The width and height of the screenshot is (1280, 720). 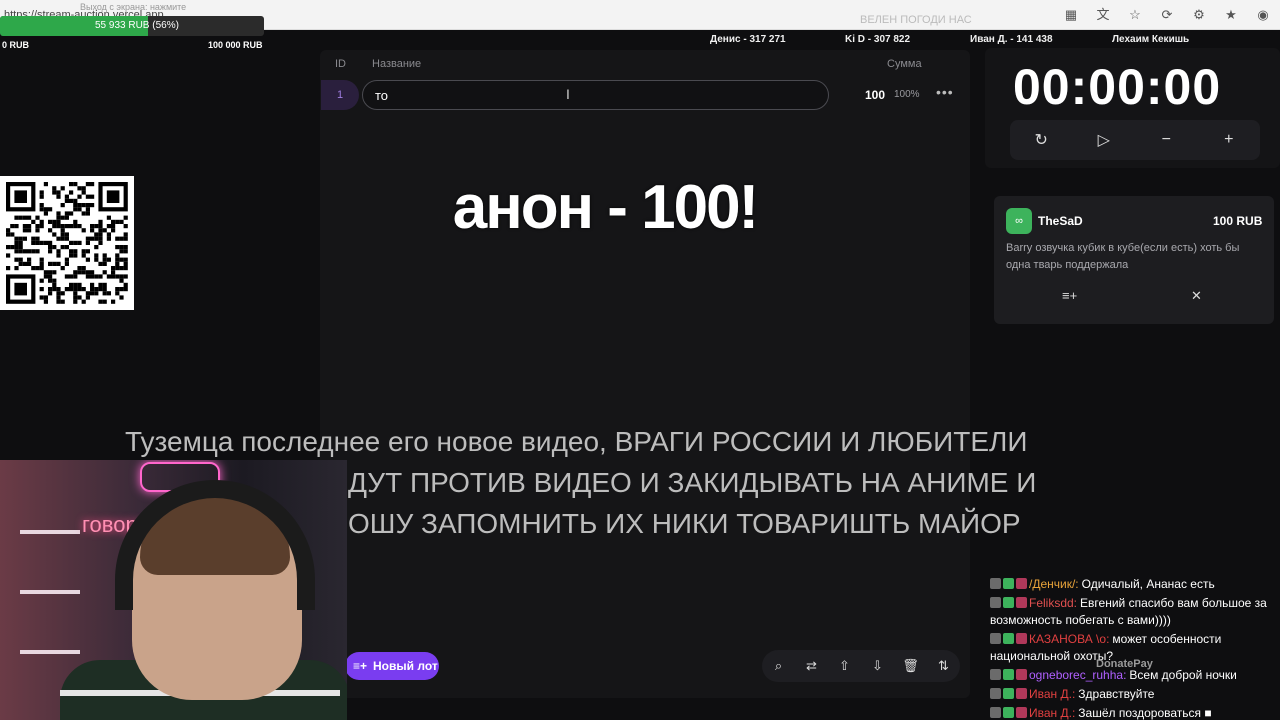 What do you see at coordinates (215, 545) in the screenshot?
I see `headset` at bounding box center [215, 545].